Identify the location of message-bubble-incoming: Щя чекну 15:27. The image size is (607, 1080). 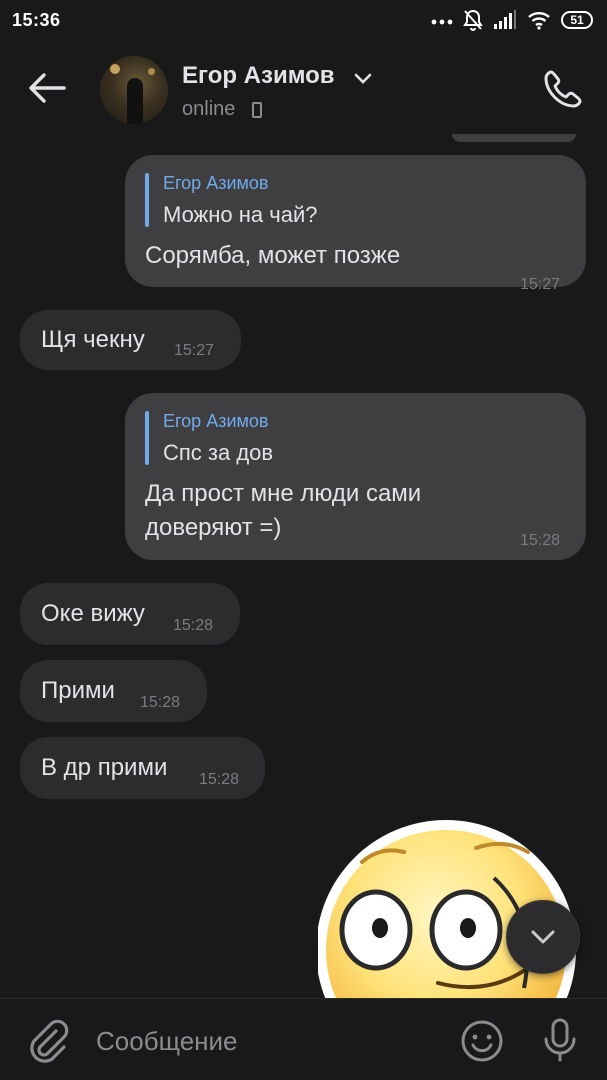
(130, 340).